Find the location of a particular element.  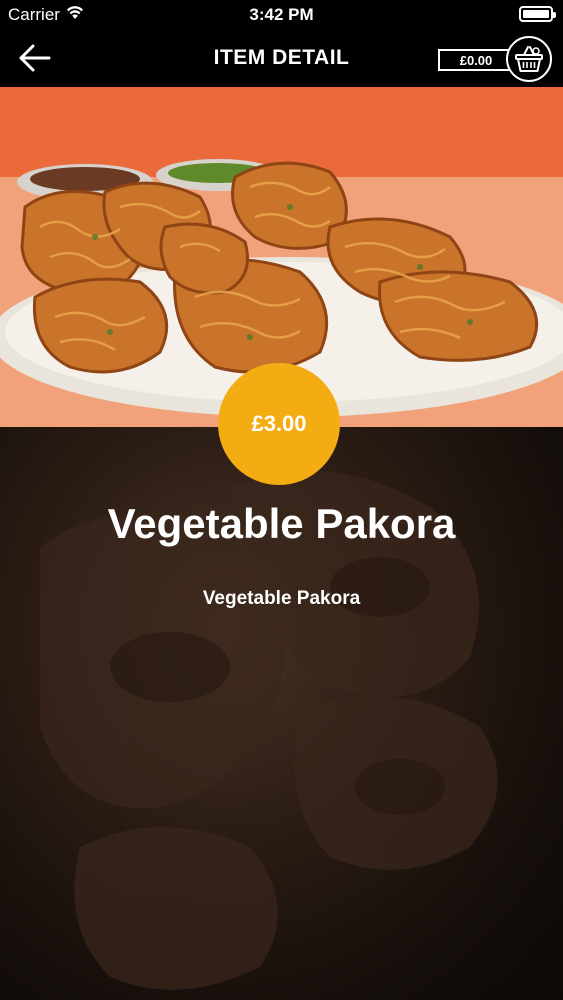

status-time: 3:42 PM is located at coordinates (281, 14).